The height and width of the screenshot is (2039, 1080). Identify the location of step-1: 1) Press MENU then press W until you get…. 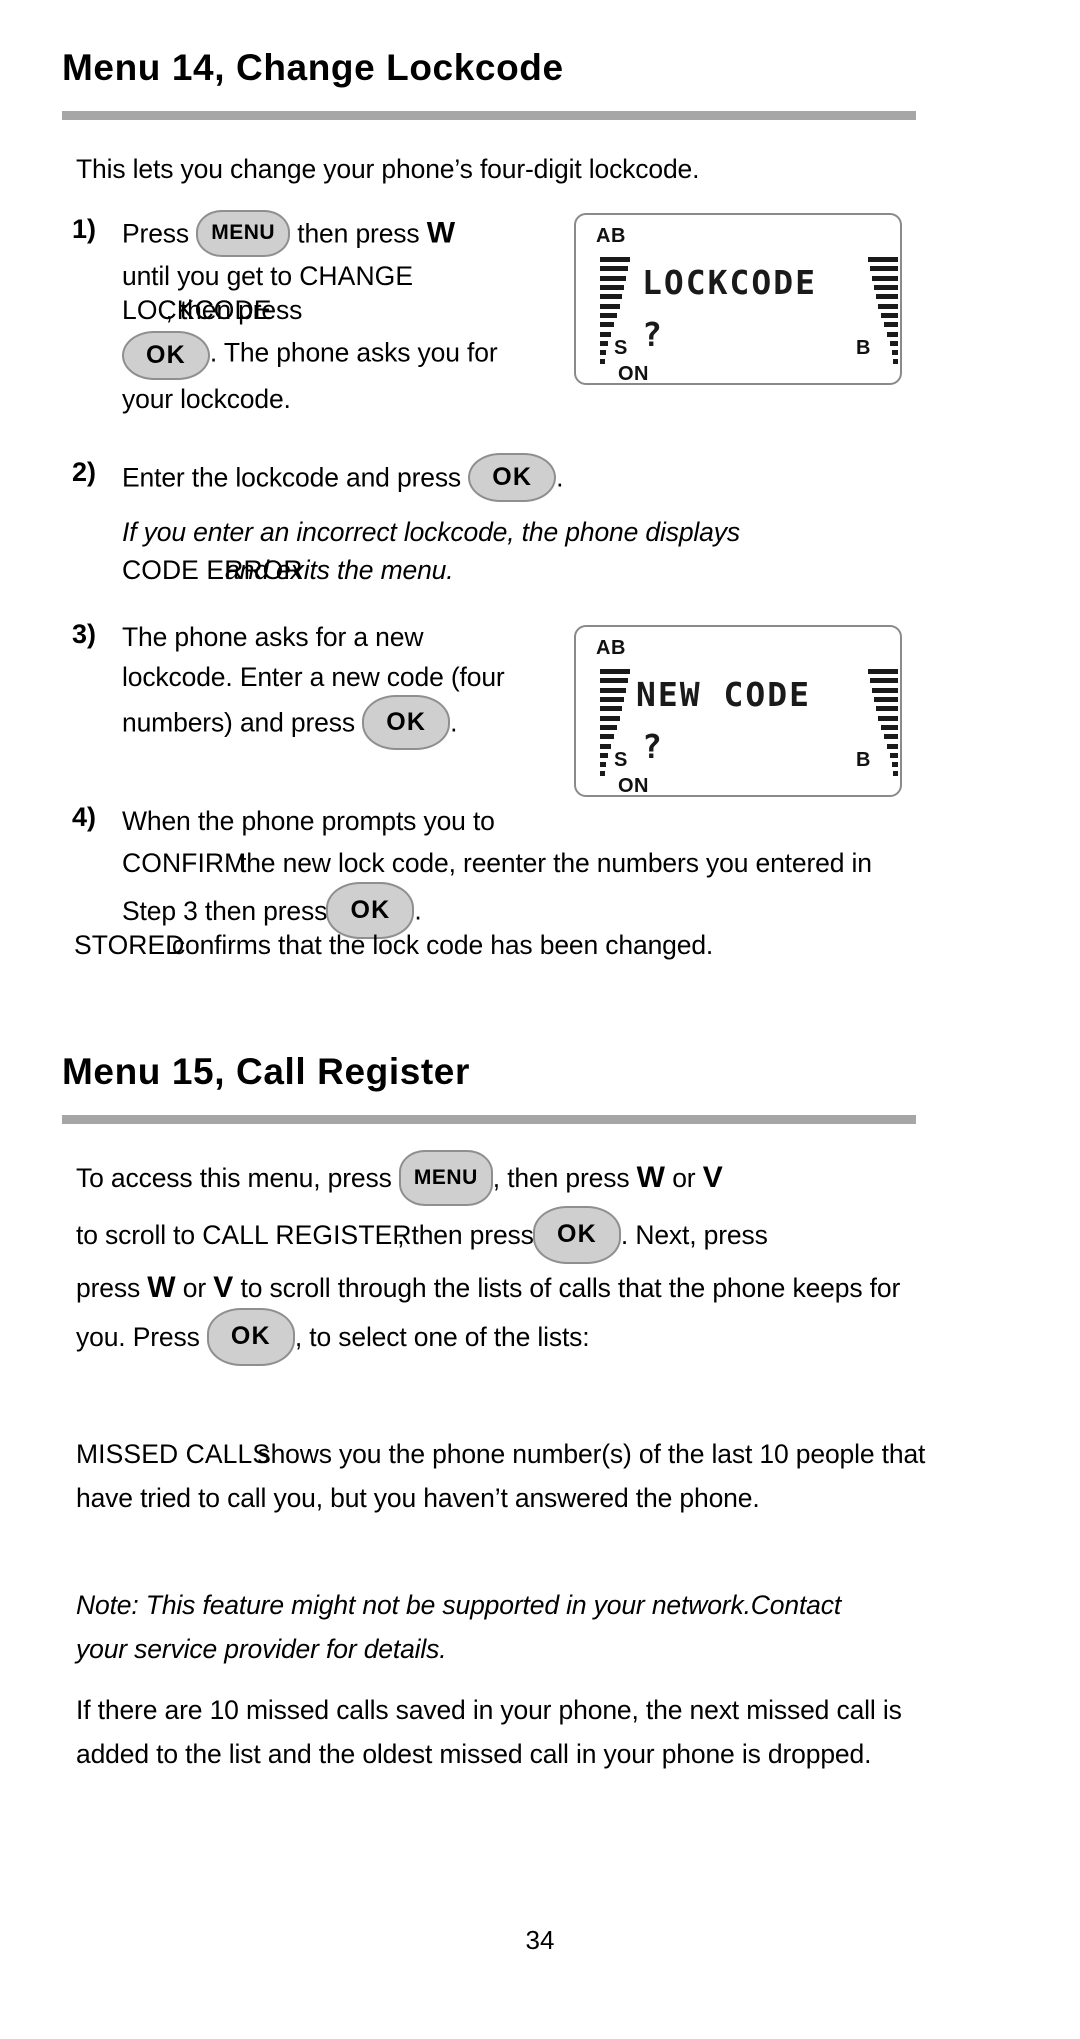
(302, 313).